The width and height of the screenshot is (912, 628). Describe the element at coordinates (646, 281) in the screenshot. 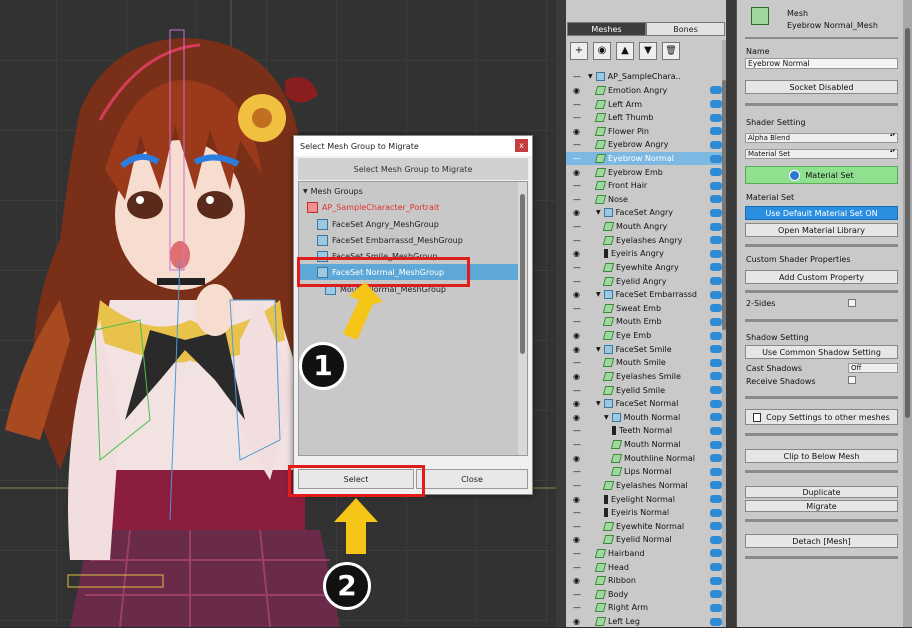

I see `outliner-row: — Eyelid Angry` at that location.